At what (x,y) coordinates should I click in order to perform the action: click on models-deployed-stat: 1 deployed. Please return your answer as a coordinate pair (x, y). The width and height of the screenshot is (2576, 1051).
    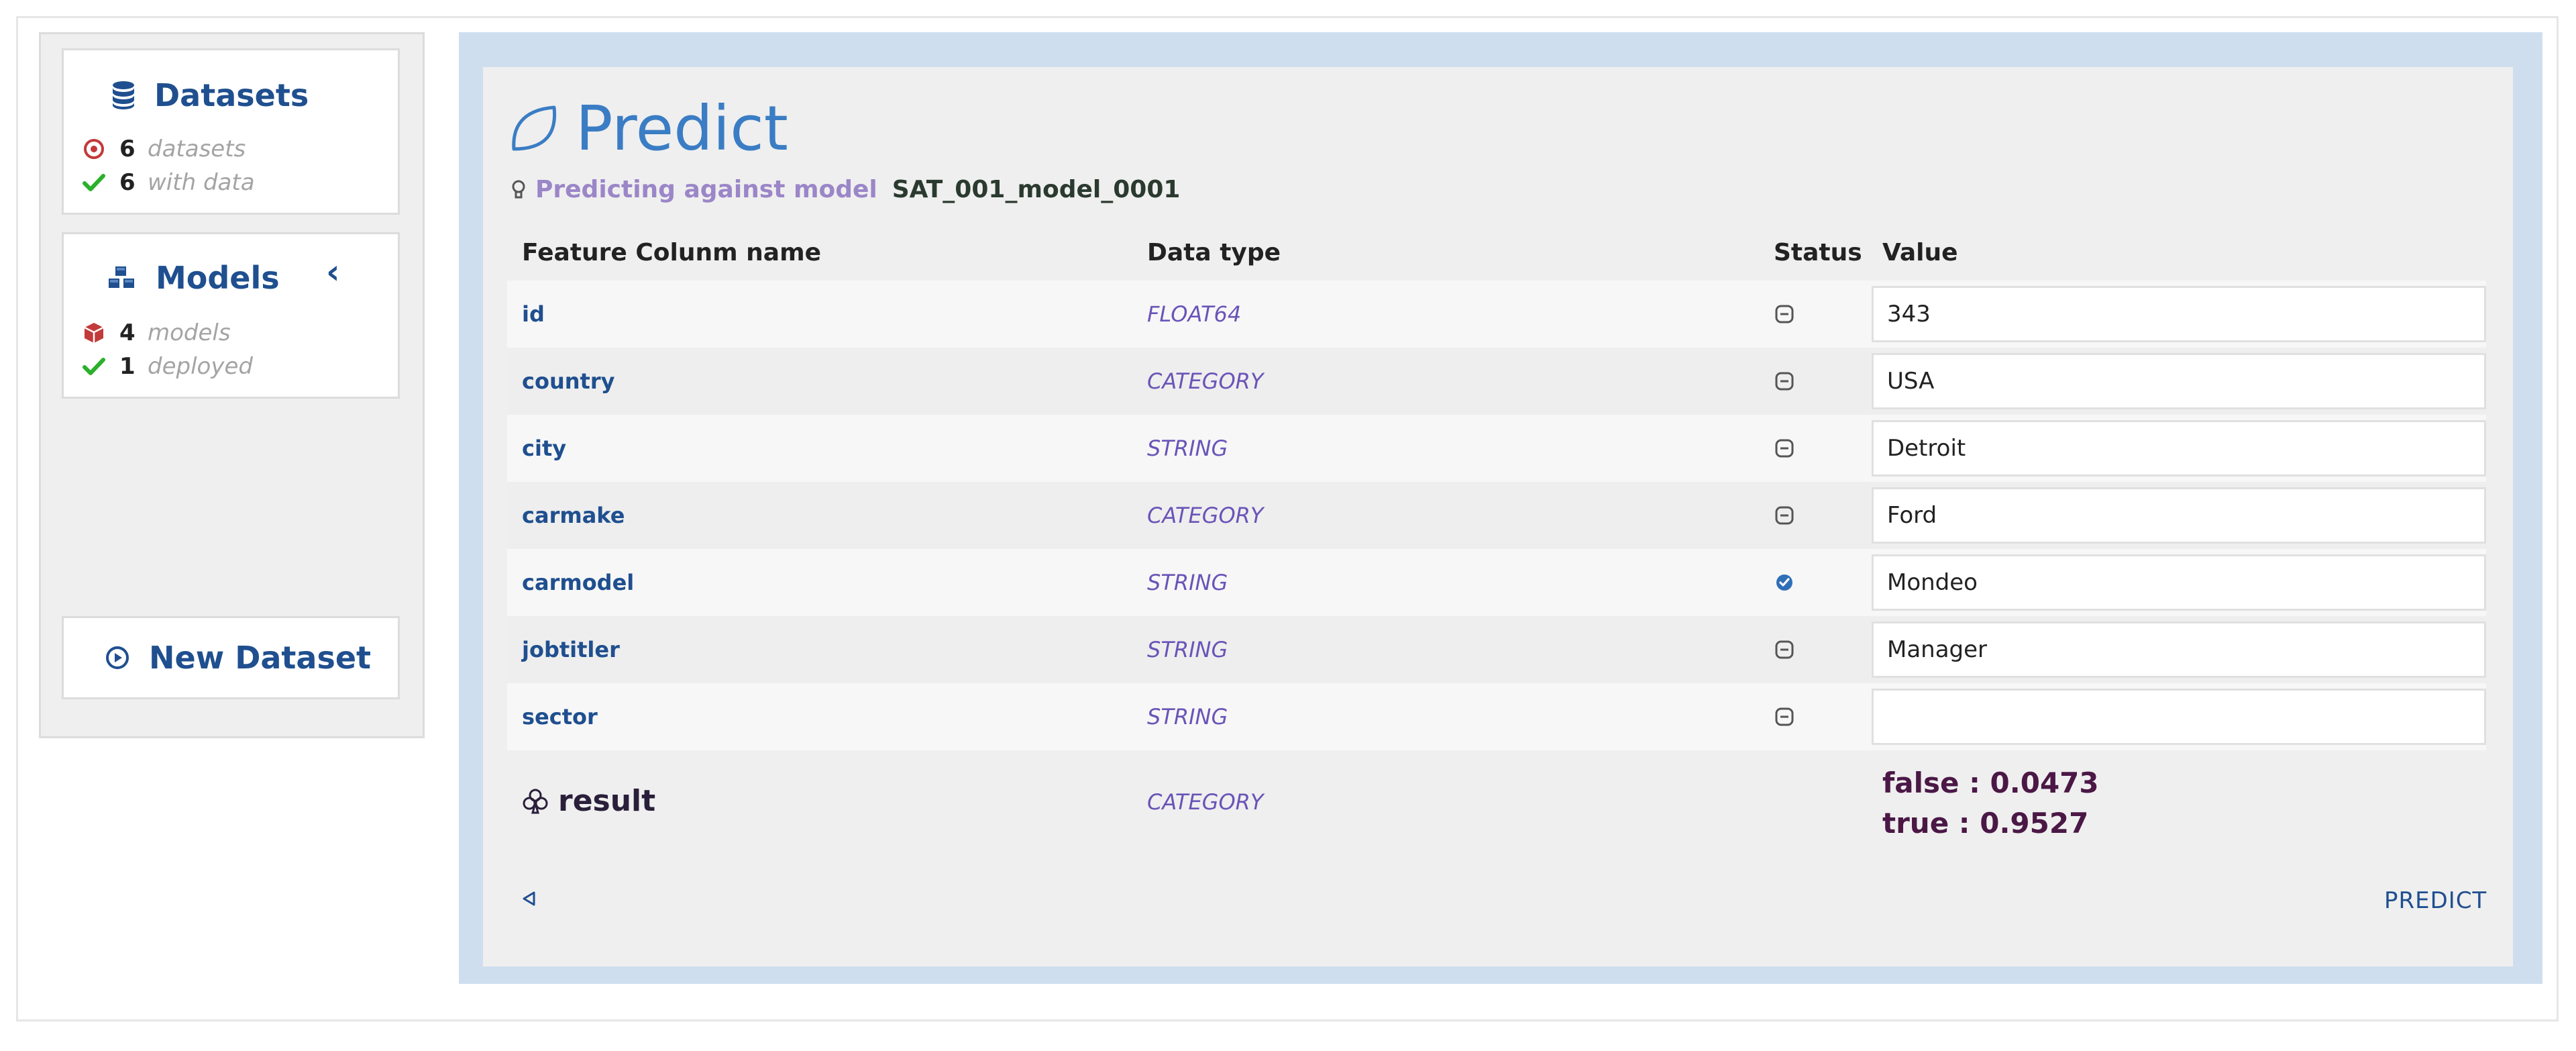
    Looking at the image, I should click on (166, 366).